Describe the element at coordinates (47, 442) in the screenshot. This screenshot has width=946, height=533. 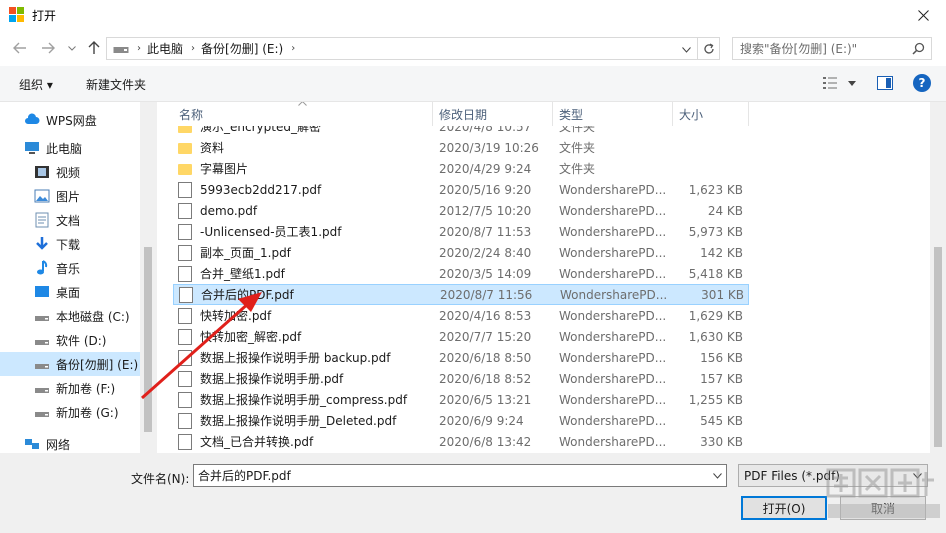
I see `nav-item-13: 网络` at that location.